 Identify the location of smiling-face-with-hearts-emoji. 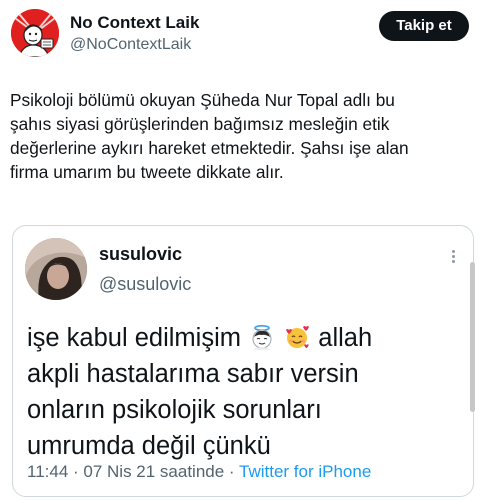
(298, 337).